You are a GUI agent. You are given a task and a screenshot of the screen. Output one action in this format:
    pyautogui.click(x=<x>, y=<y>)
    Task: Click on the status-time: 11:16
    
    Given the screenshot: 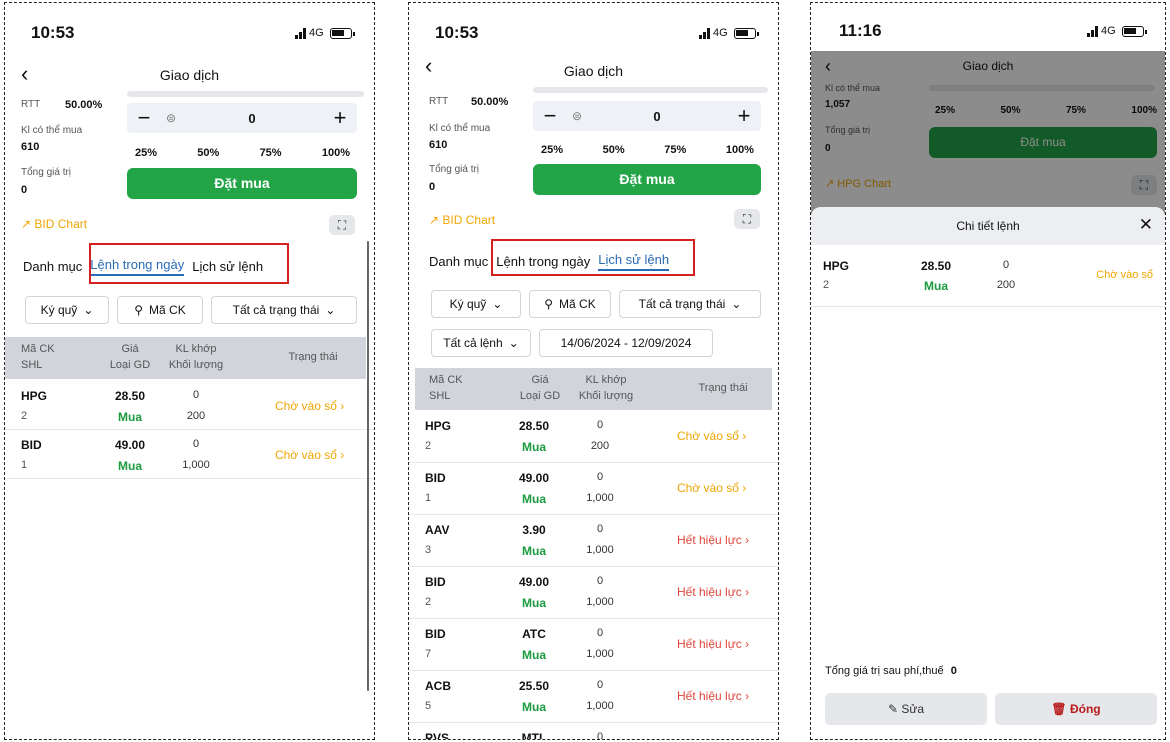 What is the action you would take?
    pyautogui.click(x=860, y=30)
    